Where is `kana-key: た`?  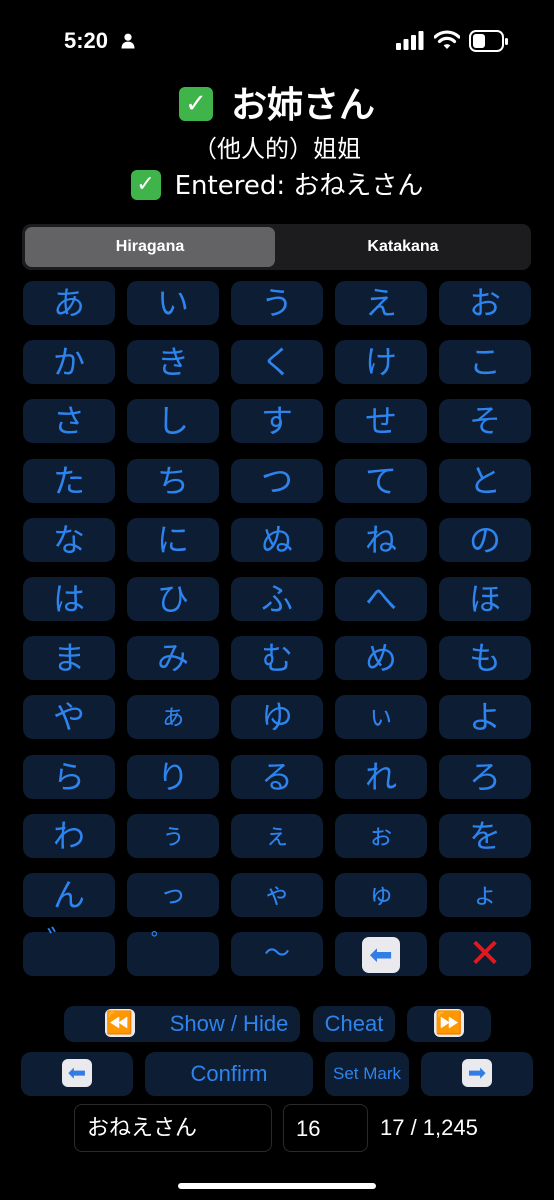 kana-key: た is located at coordinates (69, 480).